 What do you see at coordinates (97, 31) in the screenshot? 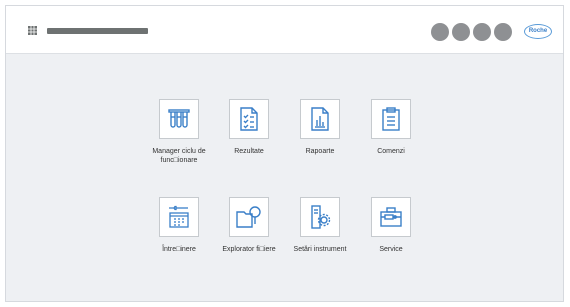
I see `window-title-placeholder` at bounding box center [97, 31].